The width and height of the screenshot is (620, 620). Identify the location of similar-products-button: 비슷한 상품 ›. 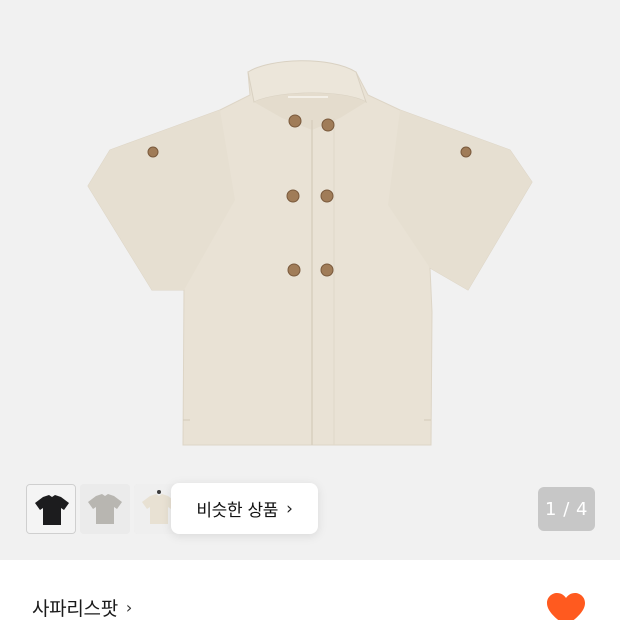
(244, 508).